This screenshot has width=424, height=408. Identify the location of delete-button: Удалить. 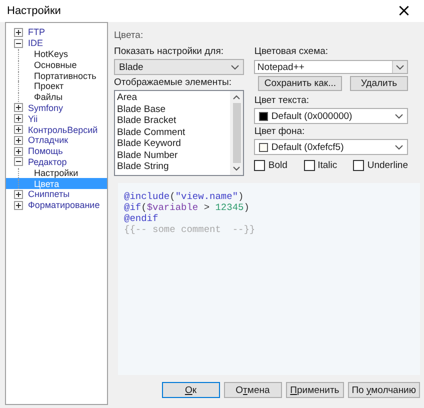
(379, 83).